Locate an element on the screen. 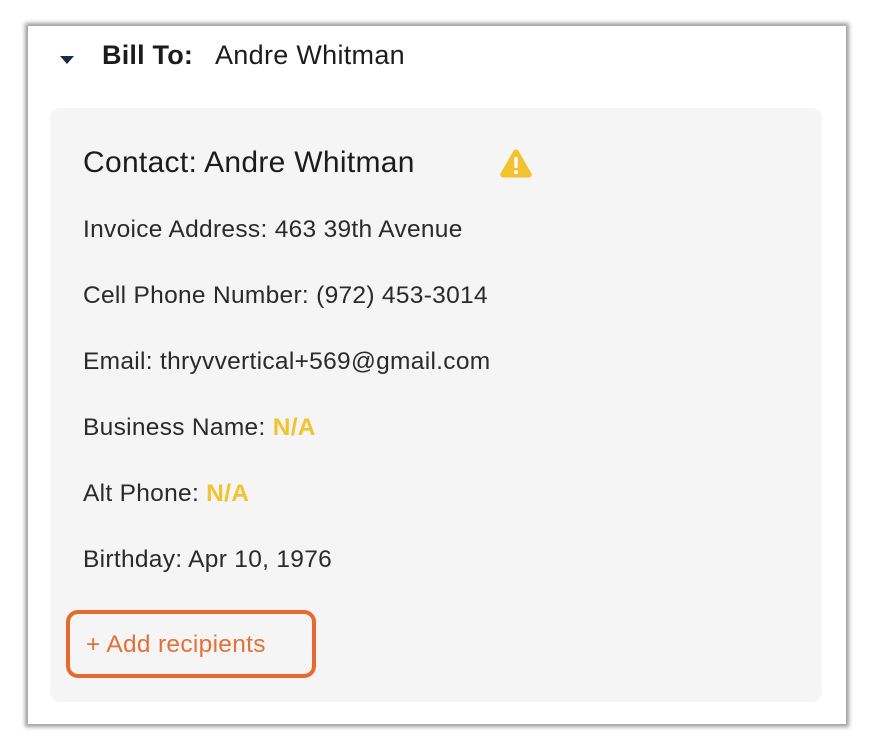 The width and height of the screenshot is (876, 748). cell-phone-label: Cell Phone Number: is located at coordinates (196, 295).